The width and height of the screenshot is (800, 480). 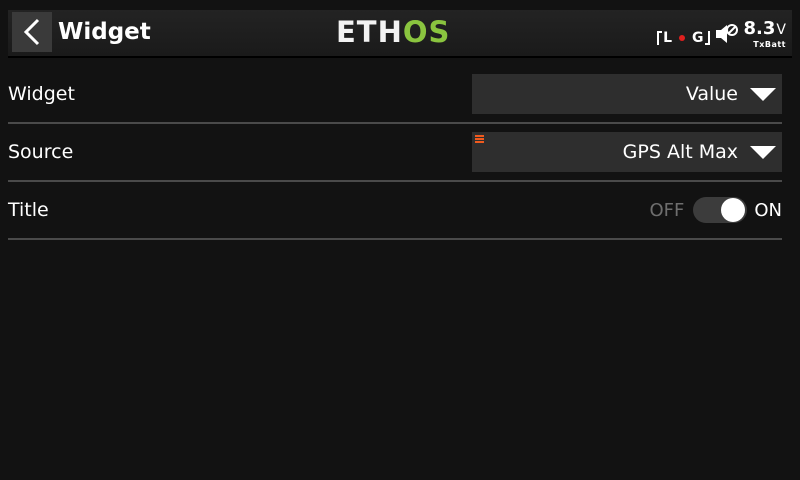 I want to click on record-dot-icon, so click(x=682, y=38).